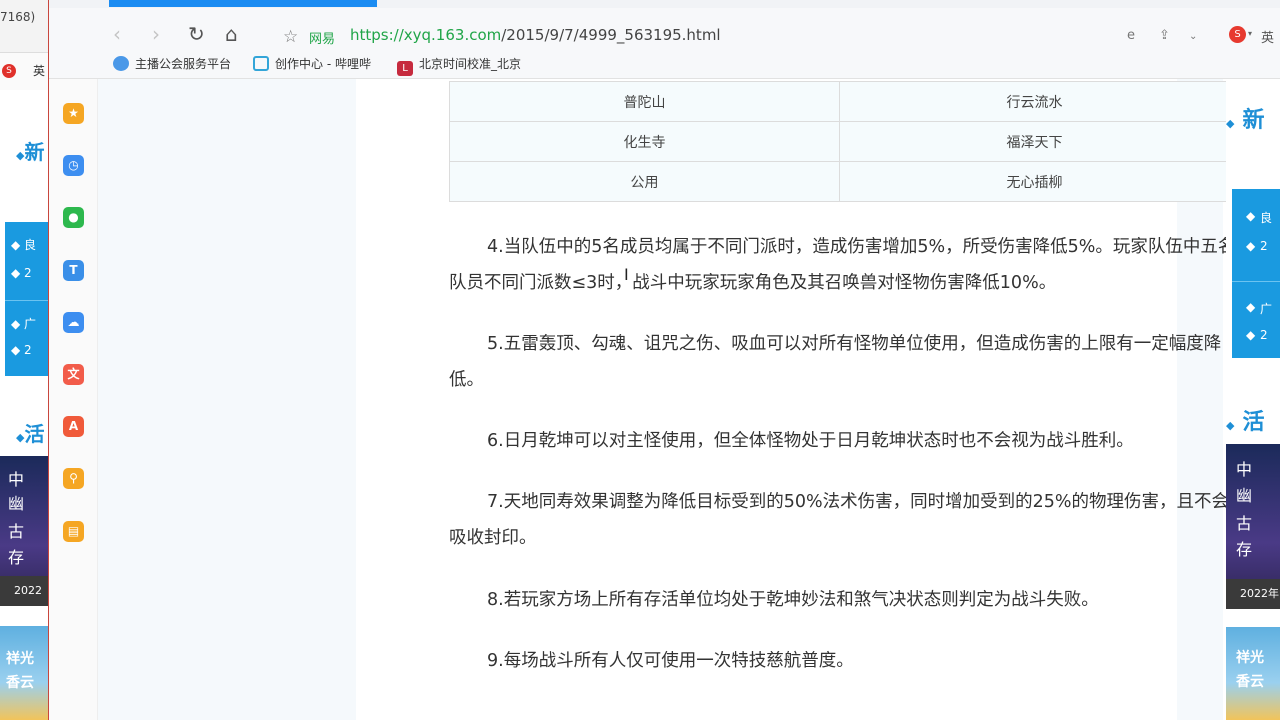  I want to click on window-title-fragment: 7168), so click(18, 17).